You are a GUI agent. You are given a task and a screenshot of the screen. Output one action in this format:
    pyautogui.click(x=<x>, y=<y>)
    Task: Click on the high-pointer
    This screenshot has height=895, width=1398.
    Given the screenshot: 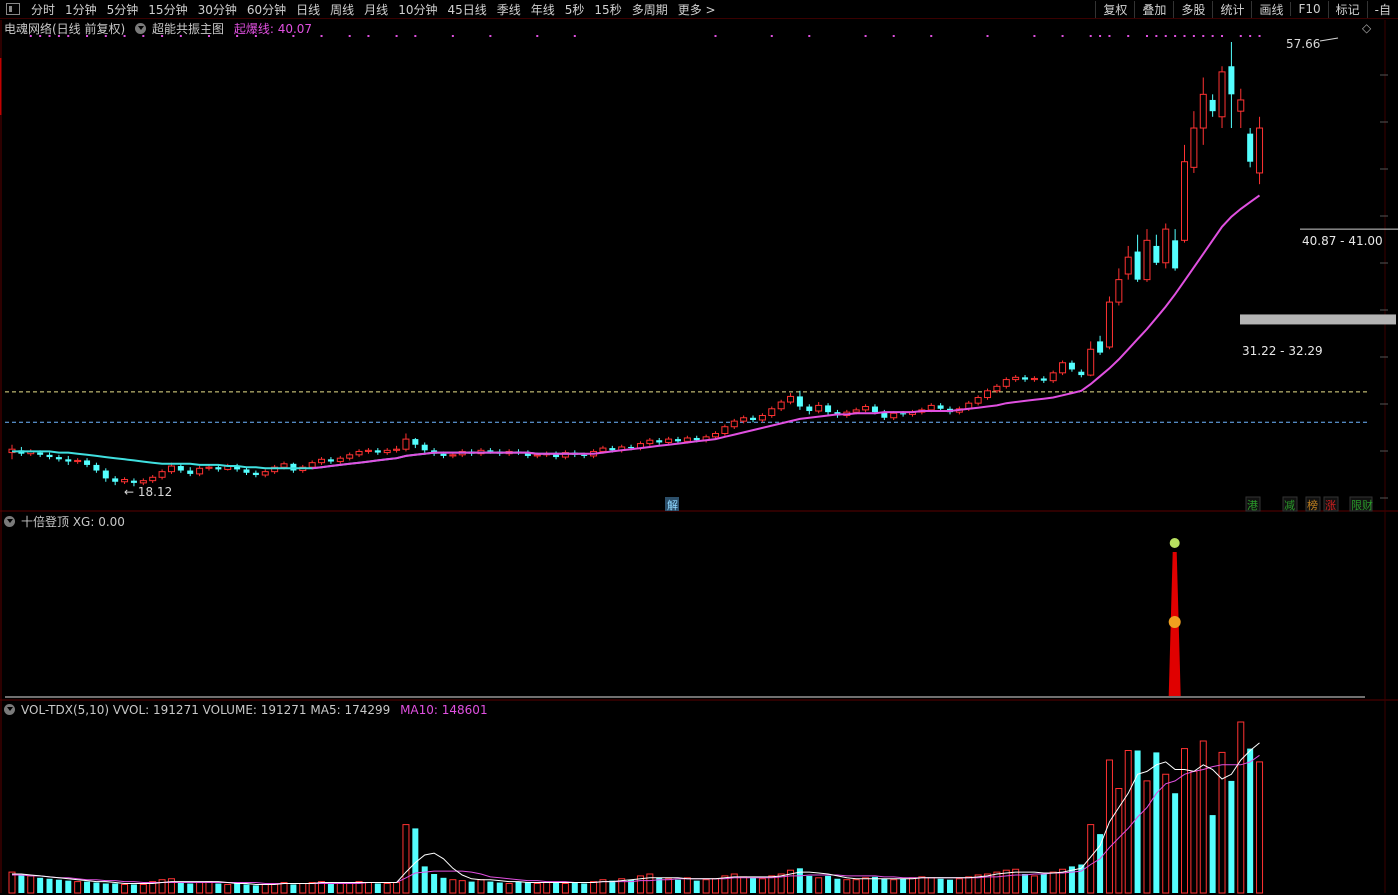 What is the action you would take?
    pyautogui.click(x=1329, y=39)
    